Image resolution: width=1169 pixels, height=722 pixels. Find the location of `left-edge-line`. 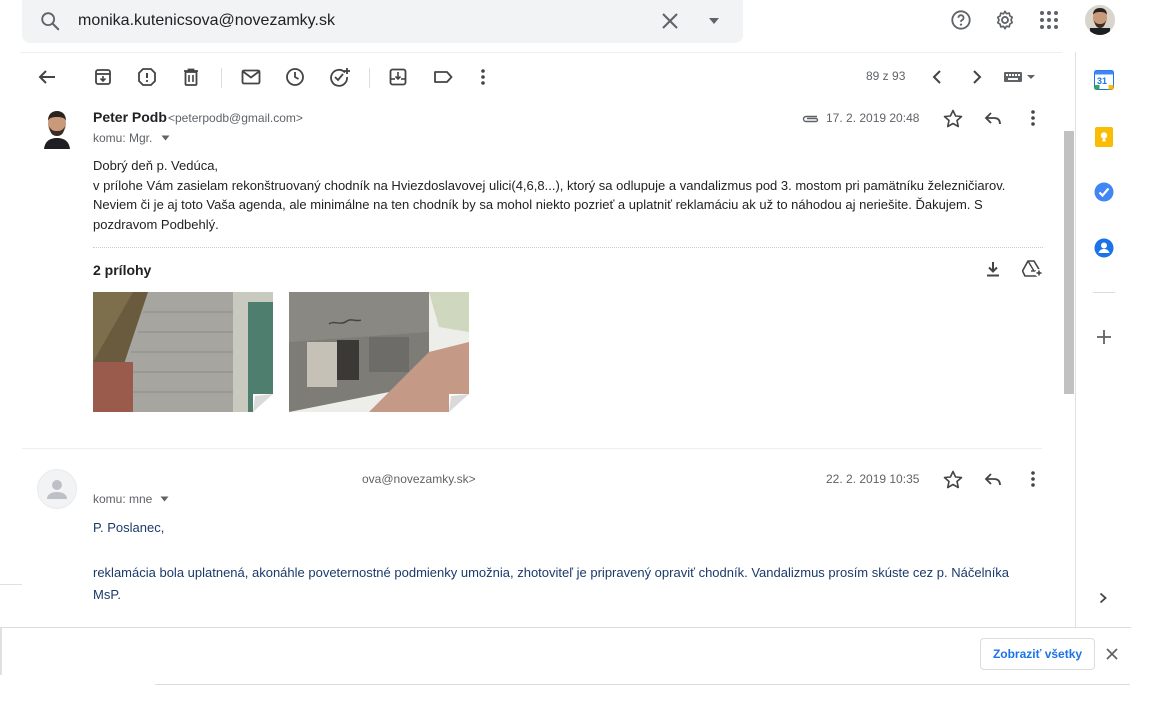

left-edge-line is located at coordinates (11, 584).